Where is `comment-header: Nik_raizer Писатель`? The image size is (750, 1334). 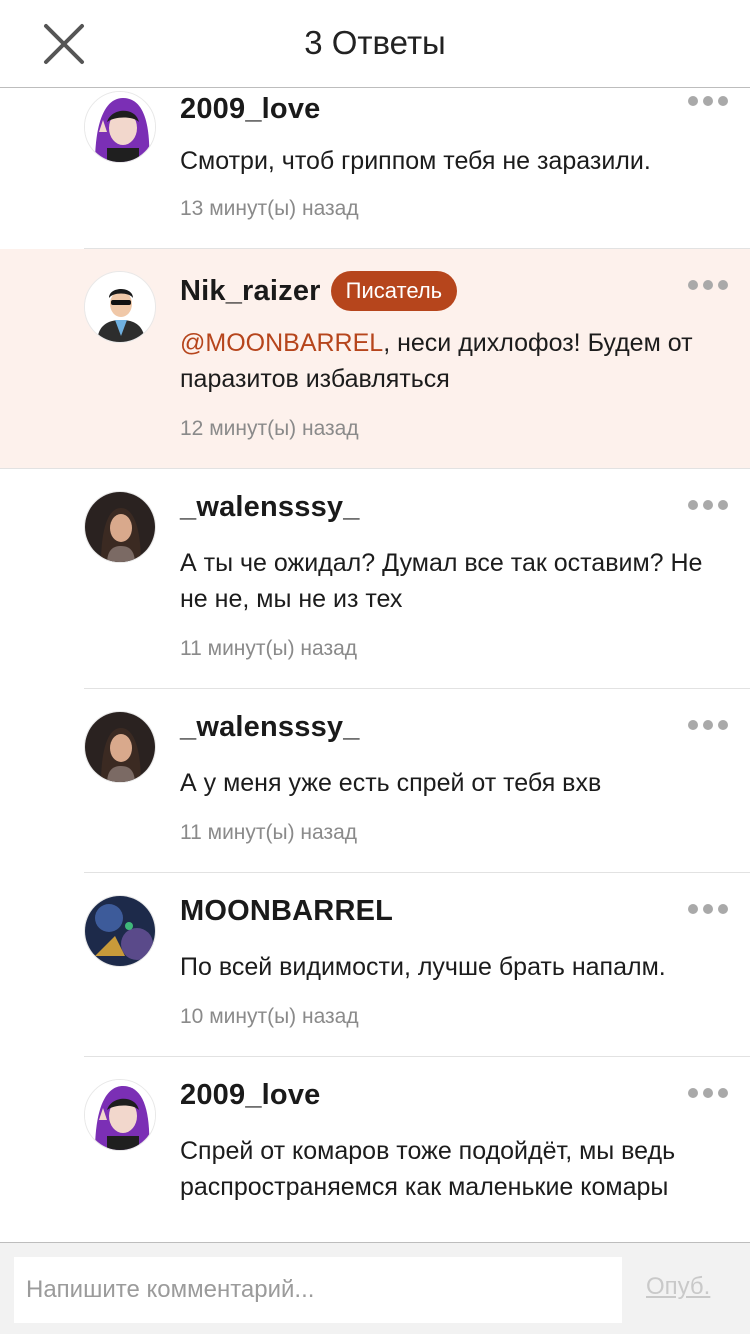 comment-header: Nik_raizer Писатель is located at coordinates (319, 291).